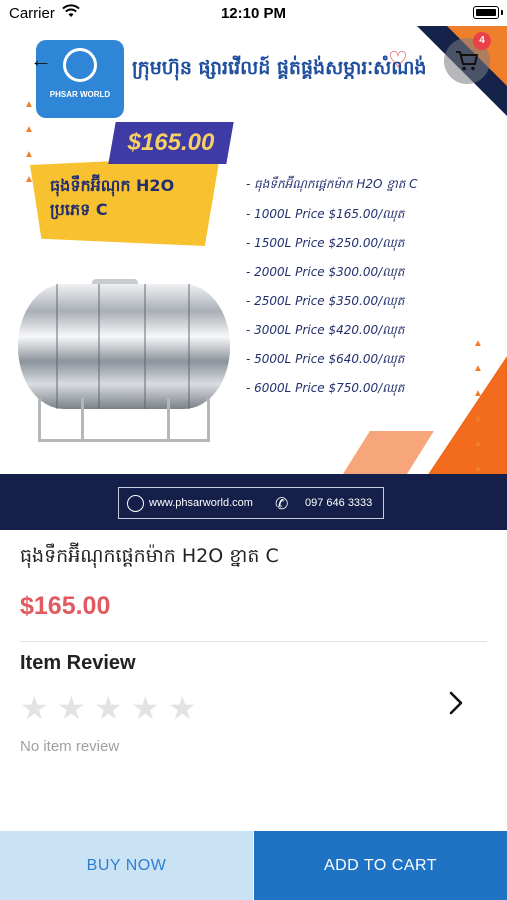  I want to click on no-review-text: No item review, so click(70, 746).